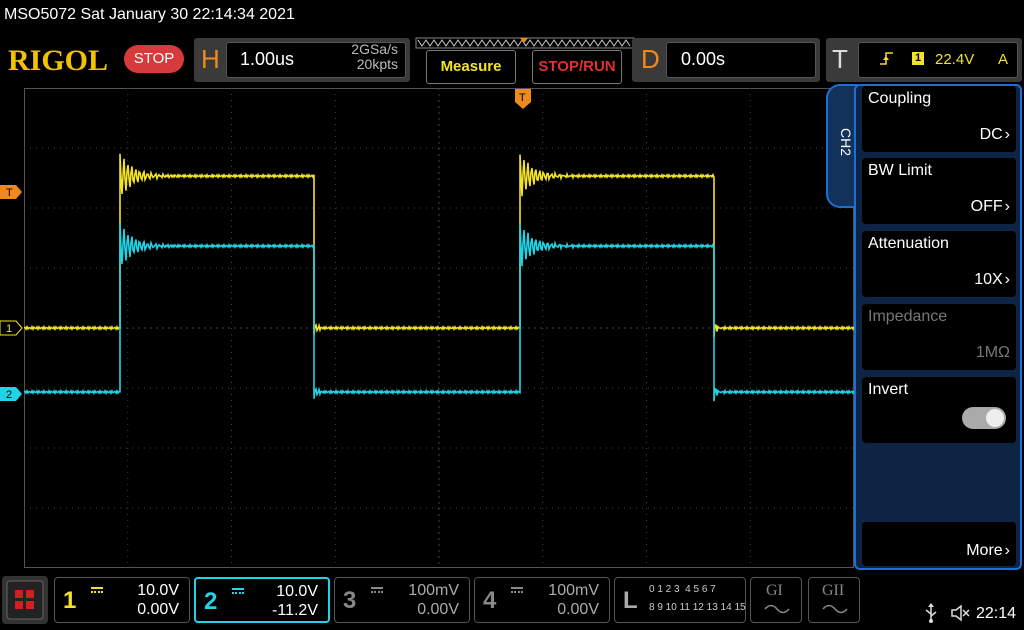  Describe the element at coordinates (154, 59) in the screenshot. I see `run-state-badge: STOP` at that location.